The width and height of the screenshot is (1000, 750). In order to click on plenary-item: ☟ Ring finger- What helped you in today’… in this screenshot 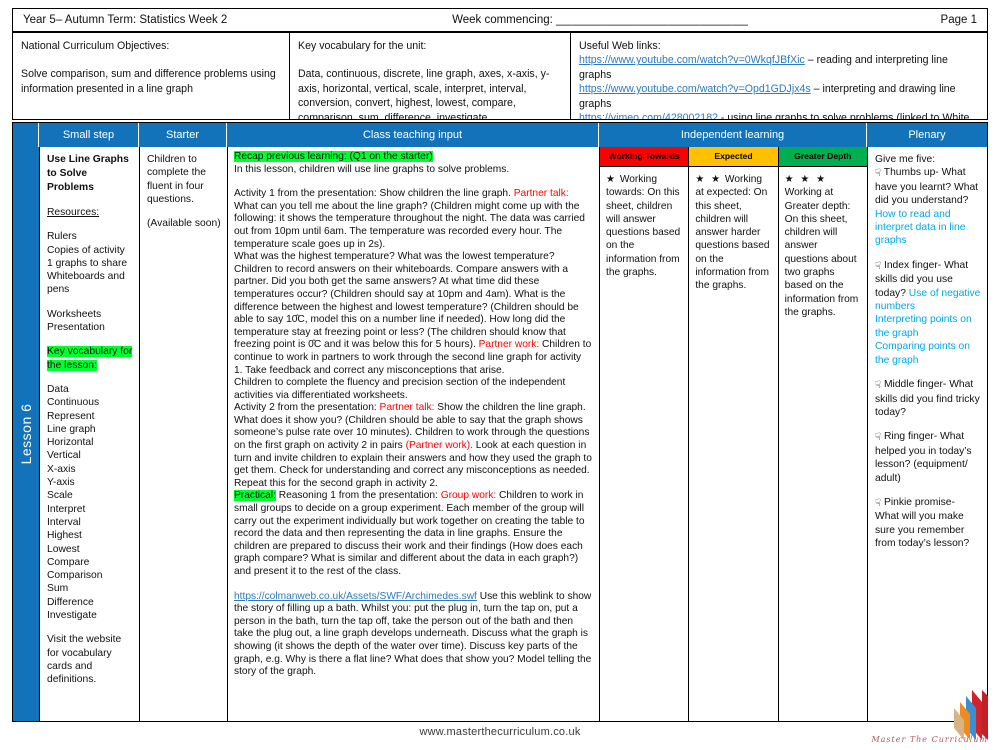, I will do `click(928, 457)`.